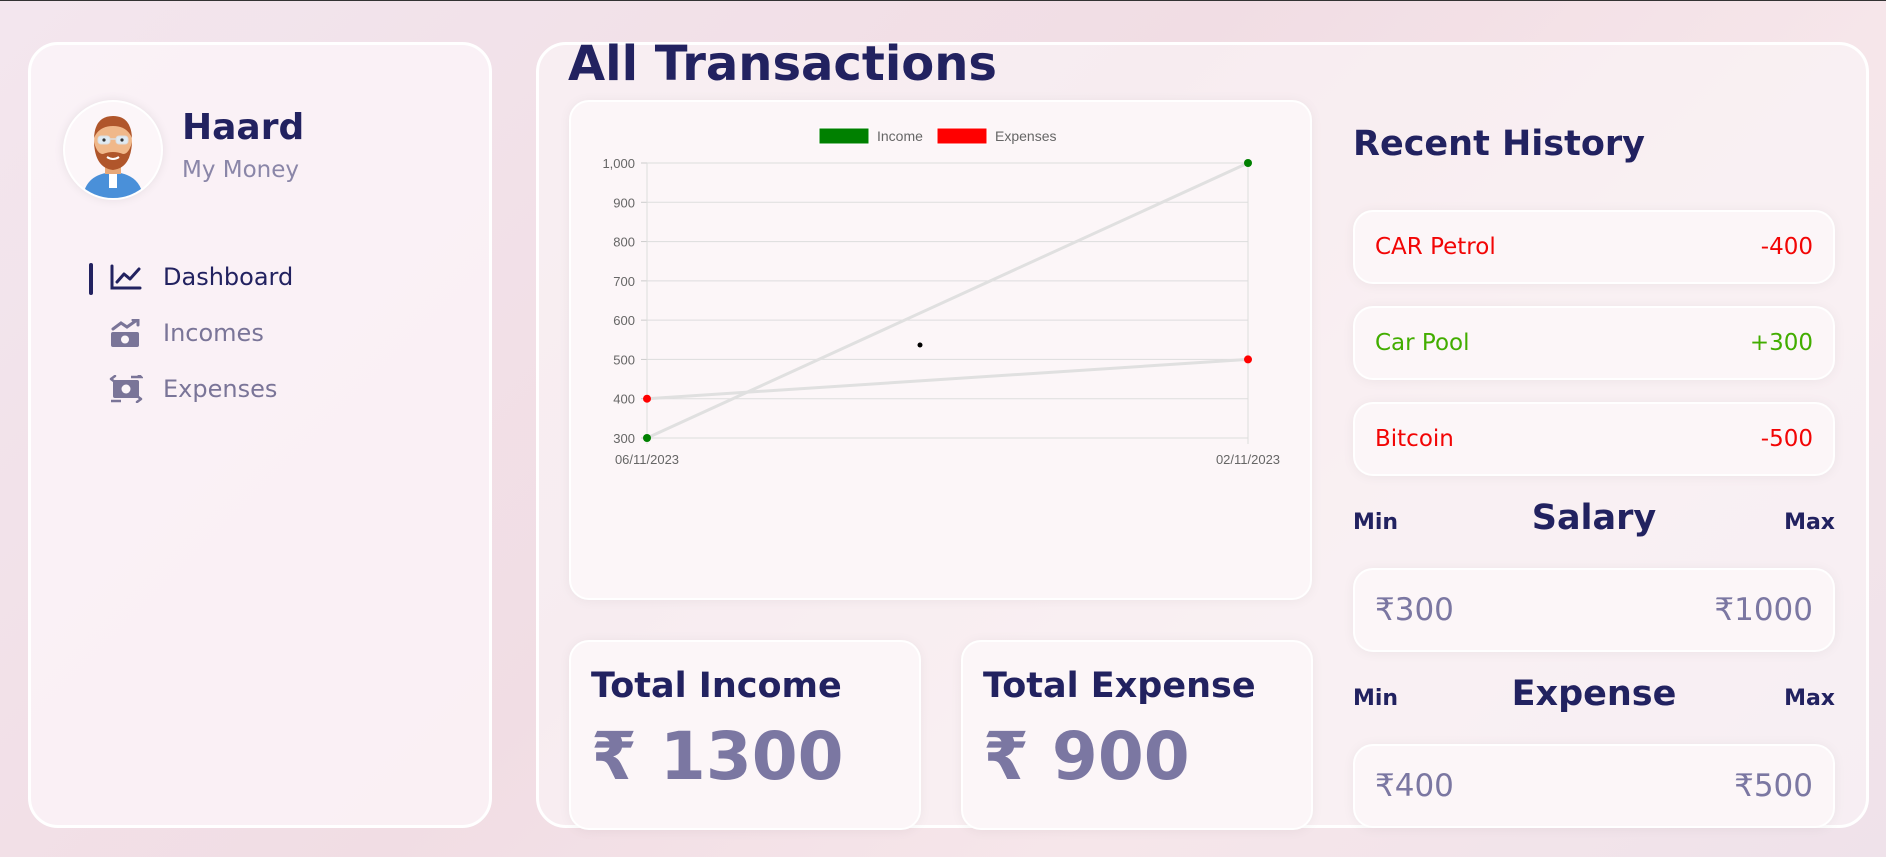 The image size is (1886, 857). I want to click on expense-range-box: ₹400 ₹500, so click(1594, 786).